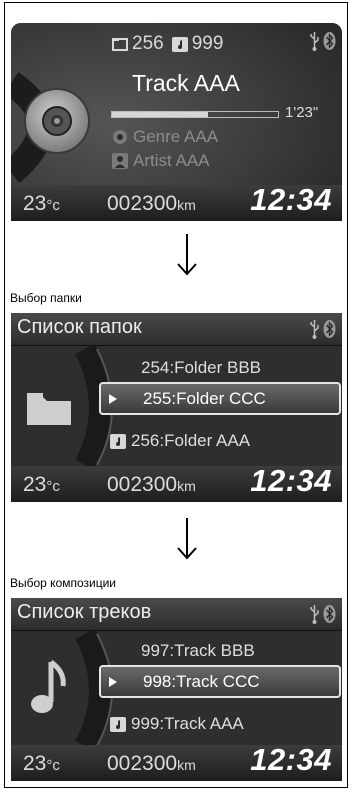  What do you see at coordinates (160, 114) in the screenshot?
I see `progress-fill` at bounding box center [160, 114].